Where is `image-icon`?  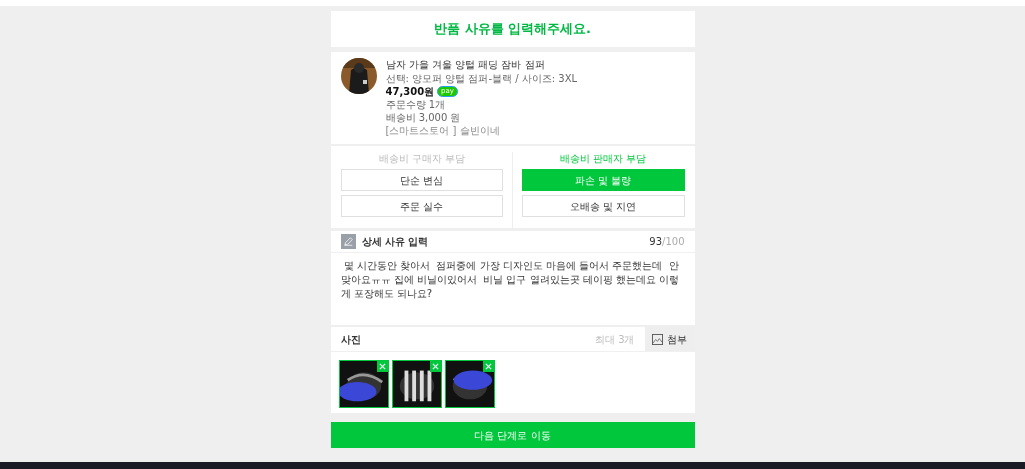
image-icon is located at coordinates (657, 339).